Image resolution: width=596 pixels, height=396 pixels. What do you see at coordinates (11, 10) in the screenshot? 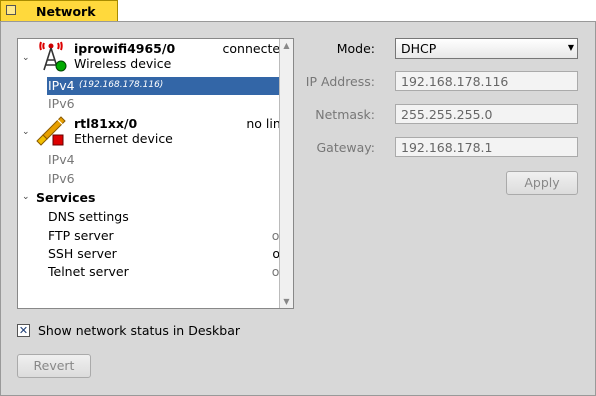
I see `zoom-button` at bounding box center [11, 10].